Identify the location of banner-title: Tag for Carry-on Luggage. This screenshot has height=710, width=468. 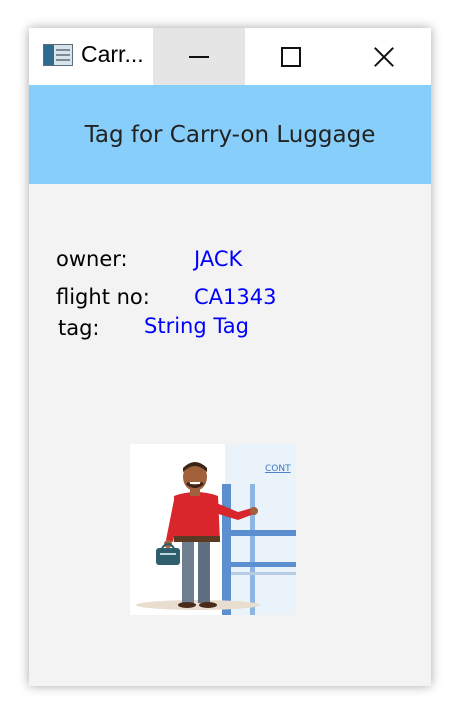
(230, 134).